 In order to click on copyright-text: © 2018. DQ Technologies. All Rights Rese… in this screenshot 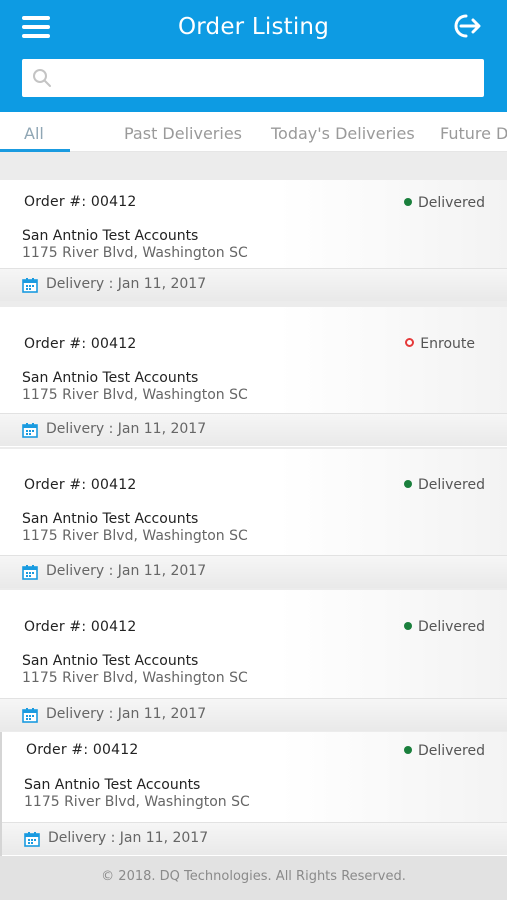, I will do `click(253, 876)`.